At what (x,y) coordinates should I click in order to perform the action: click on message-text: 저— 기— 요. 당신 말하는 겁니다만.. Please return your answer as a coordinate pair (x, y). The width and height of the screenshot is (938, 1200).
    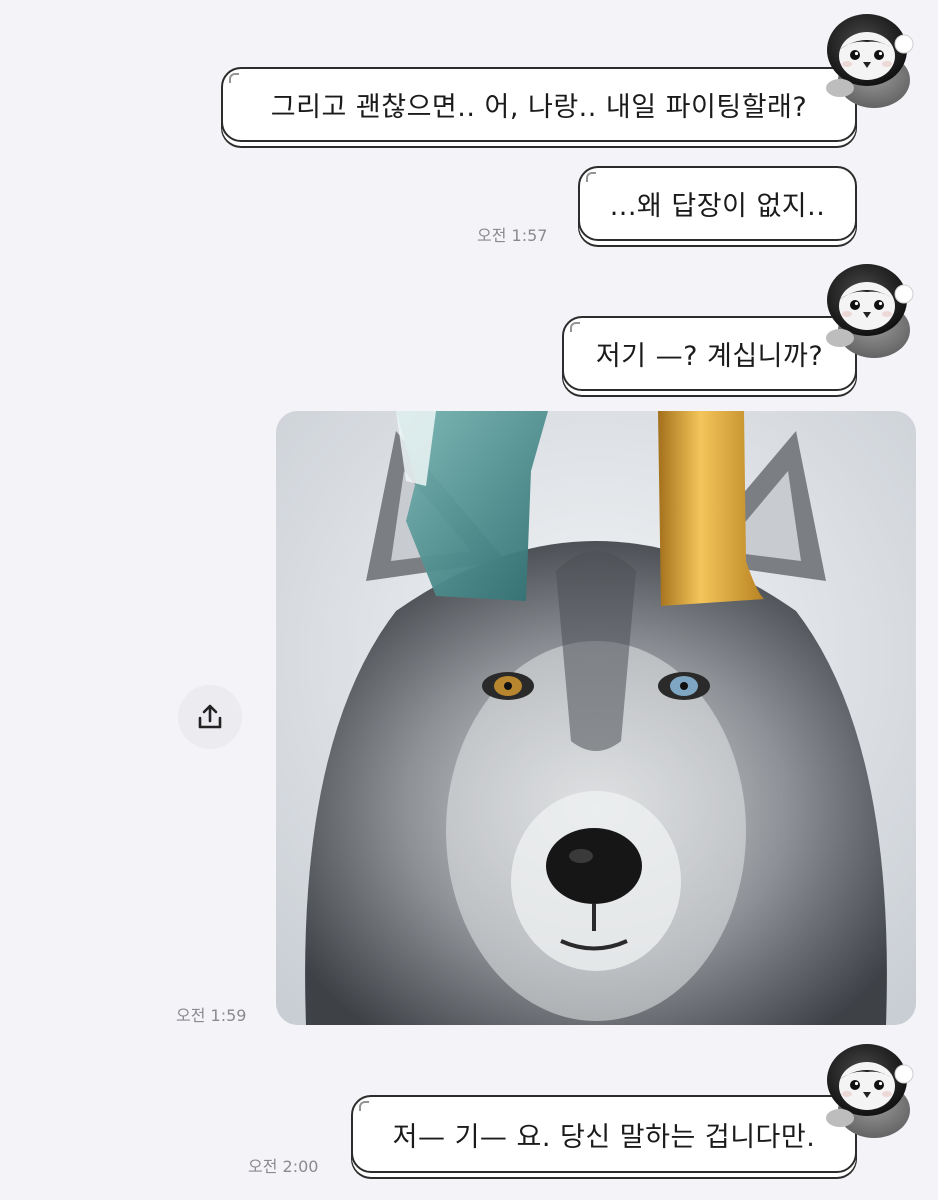
    Looking at the image, I should click on (604, 1137).